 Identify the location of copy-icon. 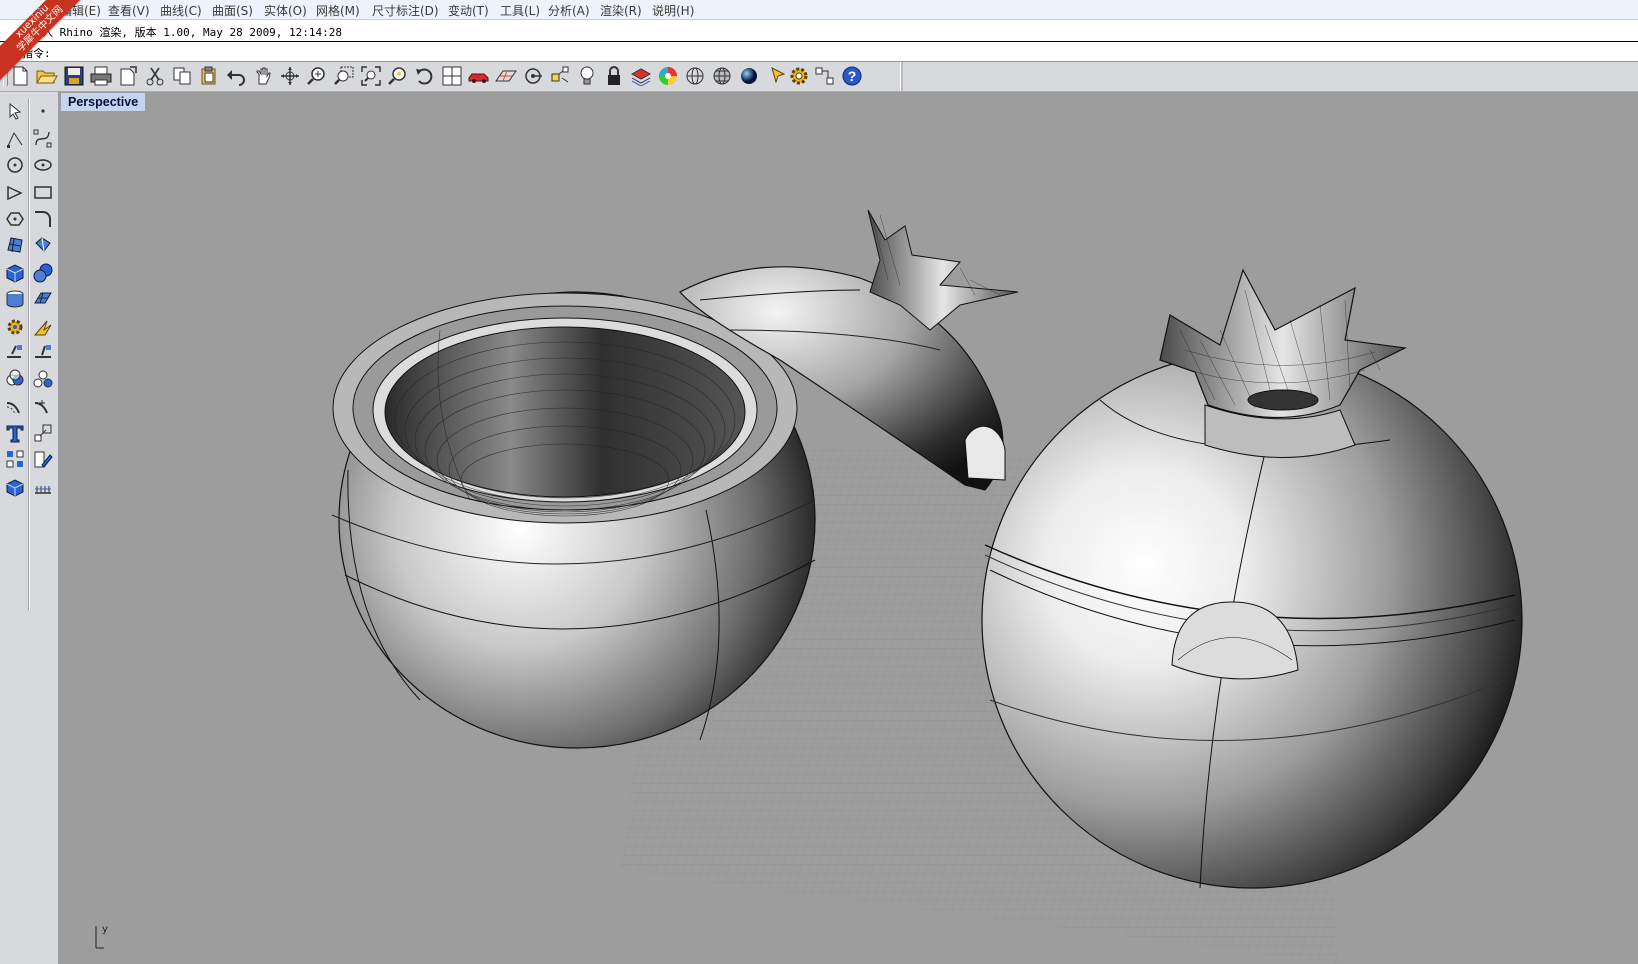
(182, 76).